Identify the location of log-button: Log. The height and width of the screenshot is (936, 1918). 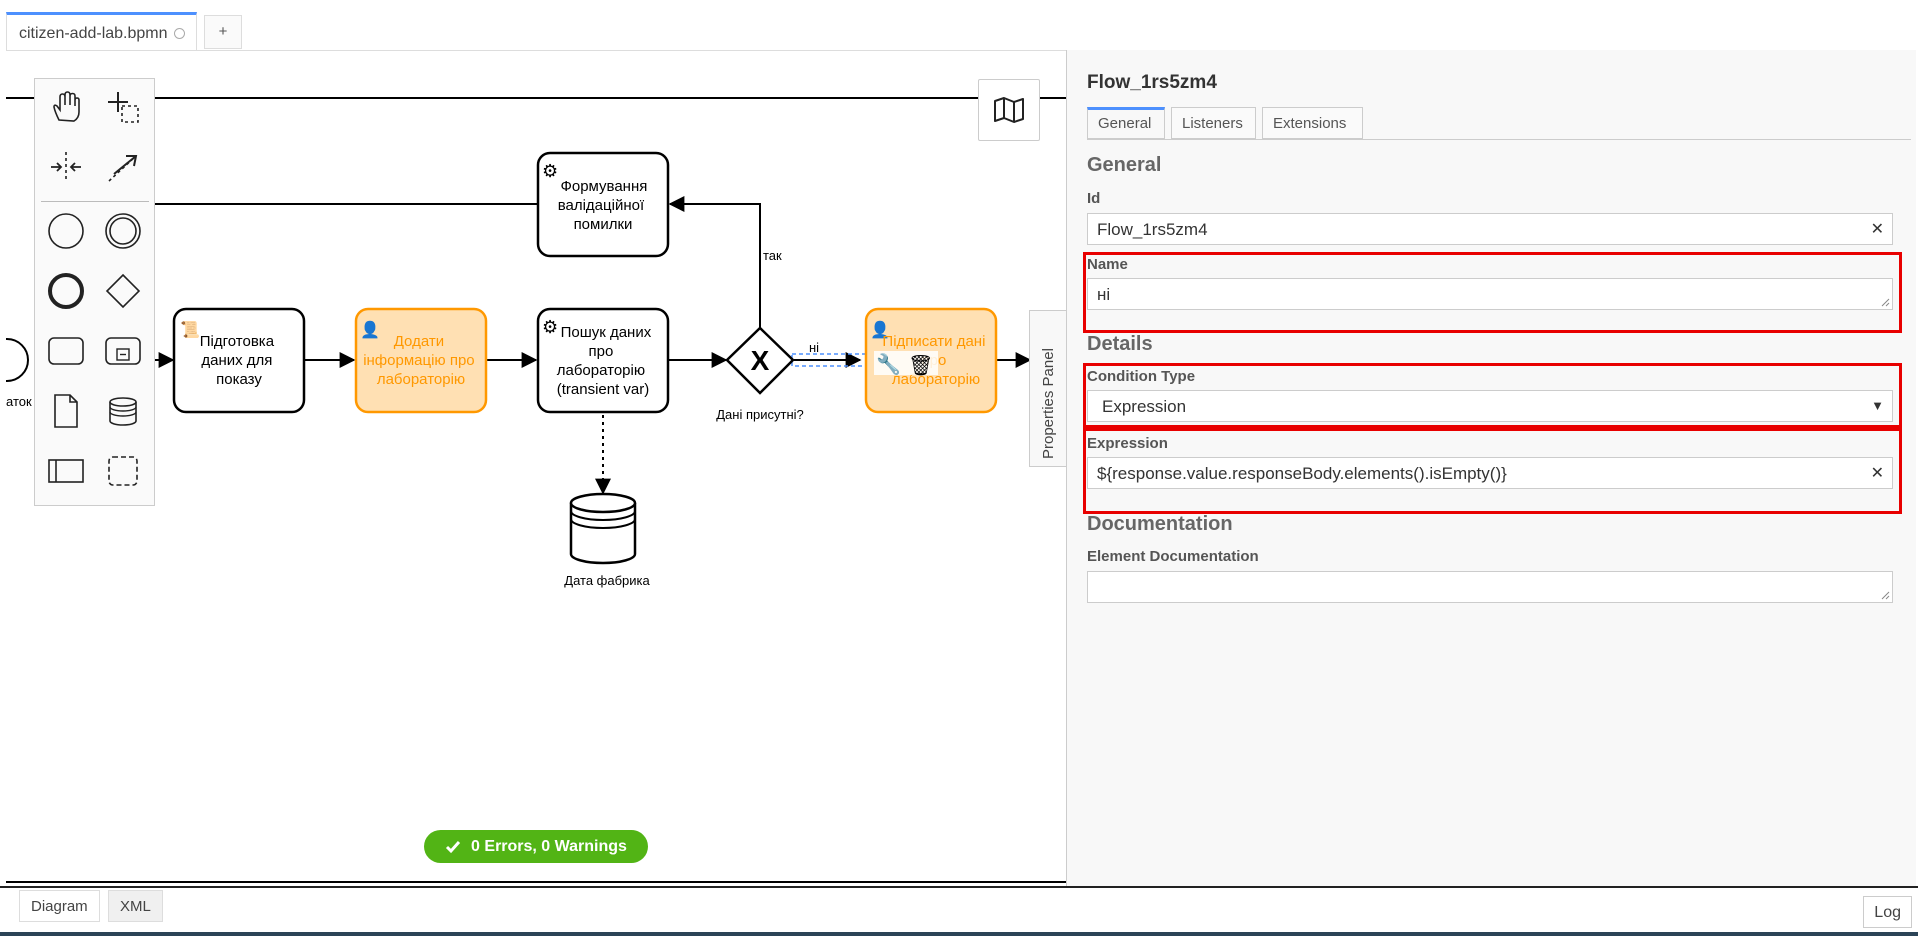
(1887, 912).